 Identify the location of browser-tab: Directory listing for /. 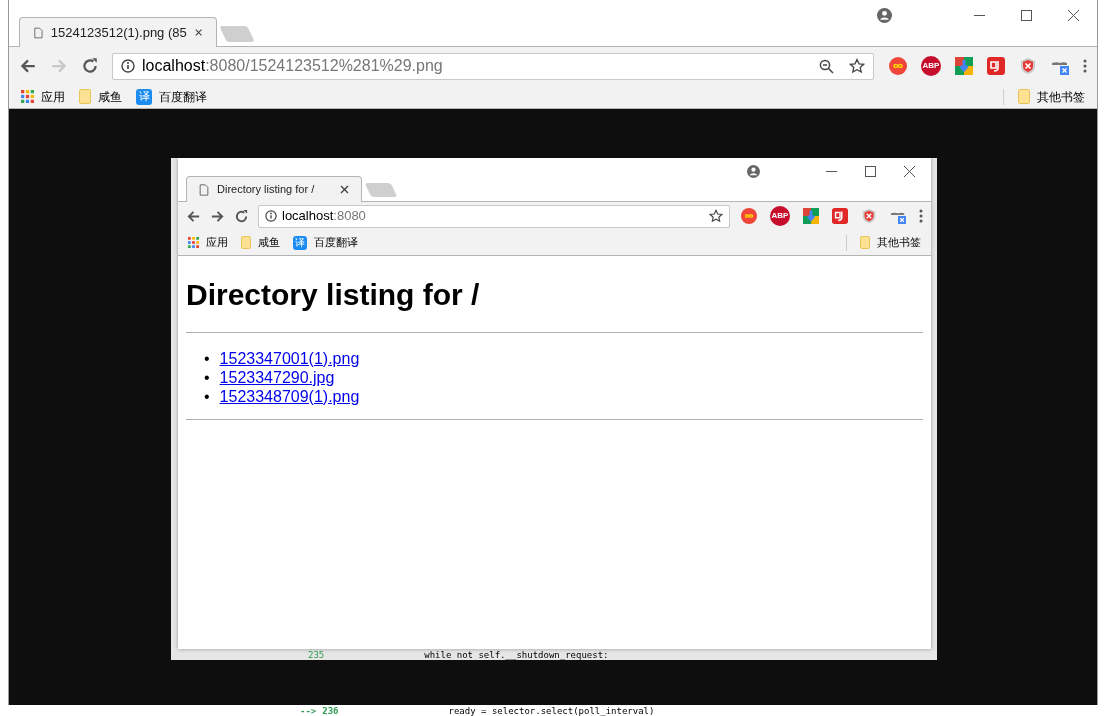
(274, 189).